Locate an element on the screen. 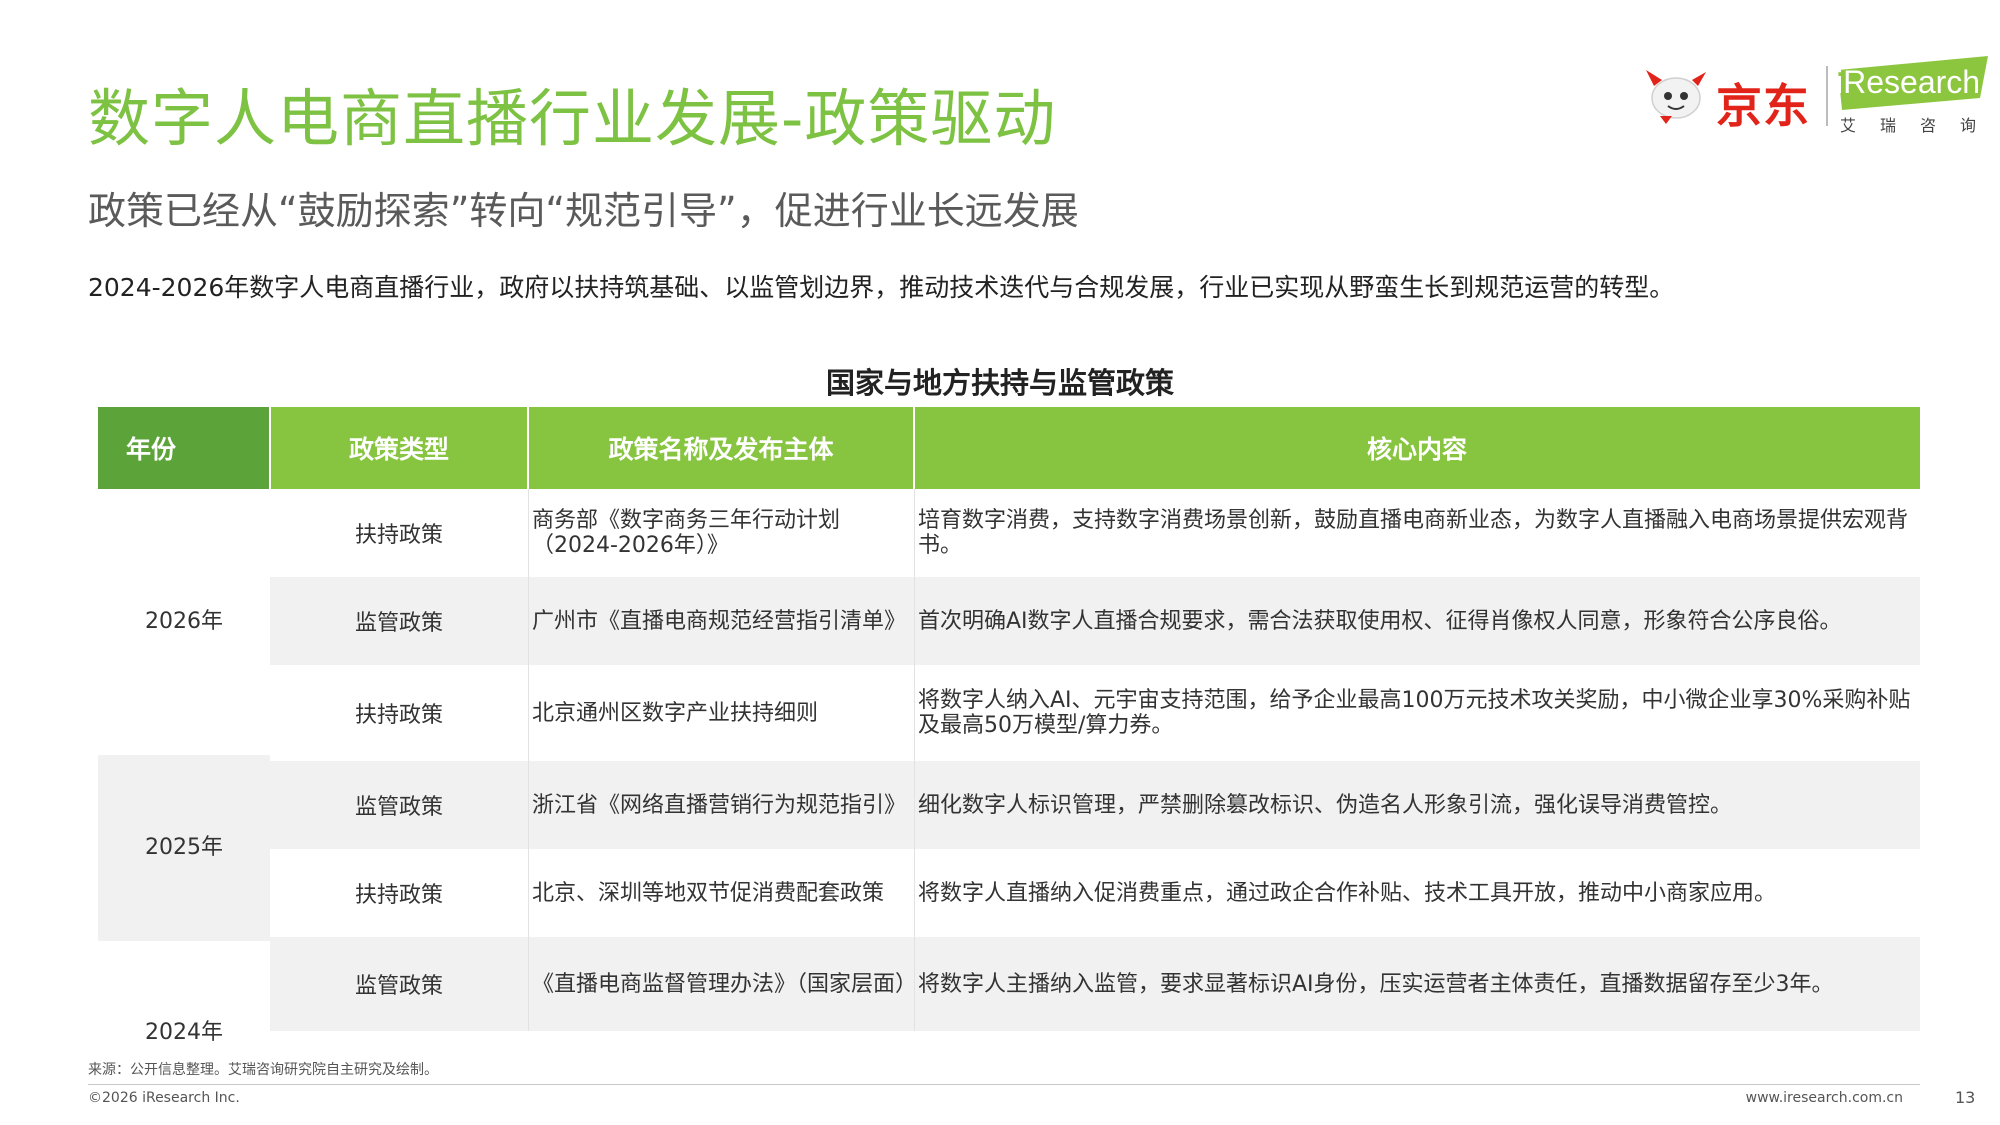  table-title: 国家与地方扶持与监管政策 is located at coordinates (999, 383).